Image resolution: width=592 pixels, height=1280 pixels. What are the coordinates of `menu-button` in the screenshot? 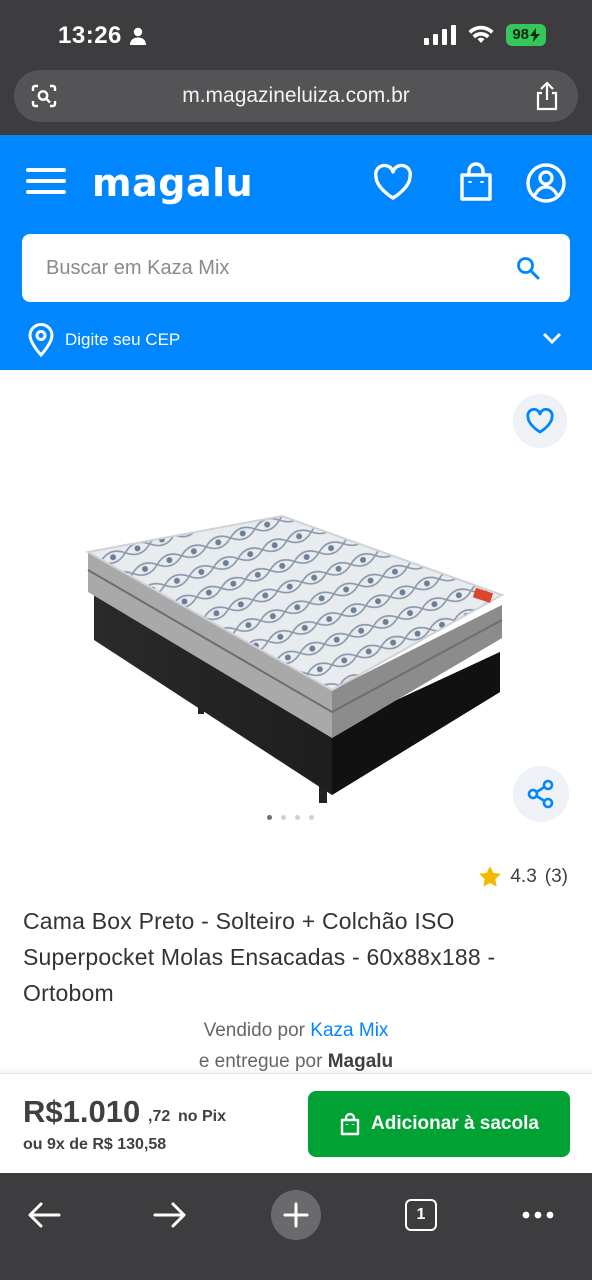 It's located at (46, 183).